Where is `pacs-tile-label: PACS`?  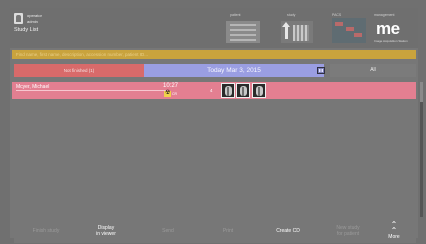
pacs-tile-label: PACS is located at coordinates (337, 15).